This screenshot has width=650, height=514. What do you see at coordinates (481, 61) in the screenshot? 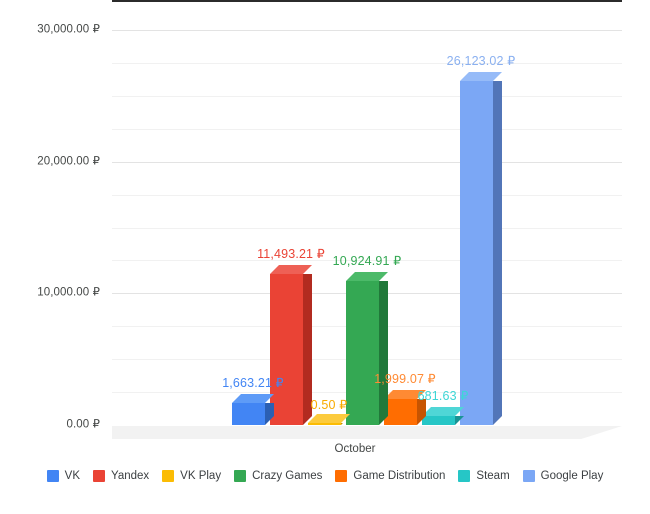
I see `value-label: 26,123.02 ₽` at bounding box center [481, 61].